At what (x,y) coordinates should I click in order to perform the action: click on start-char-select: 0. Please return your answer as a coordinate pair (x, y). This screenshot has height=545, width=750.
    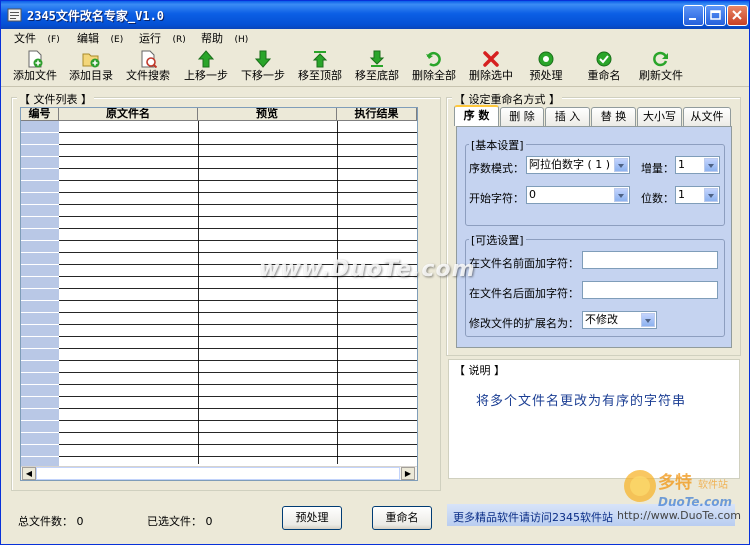
    Looking at the image, I should click on (578, 195).